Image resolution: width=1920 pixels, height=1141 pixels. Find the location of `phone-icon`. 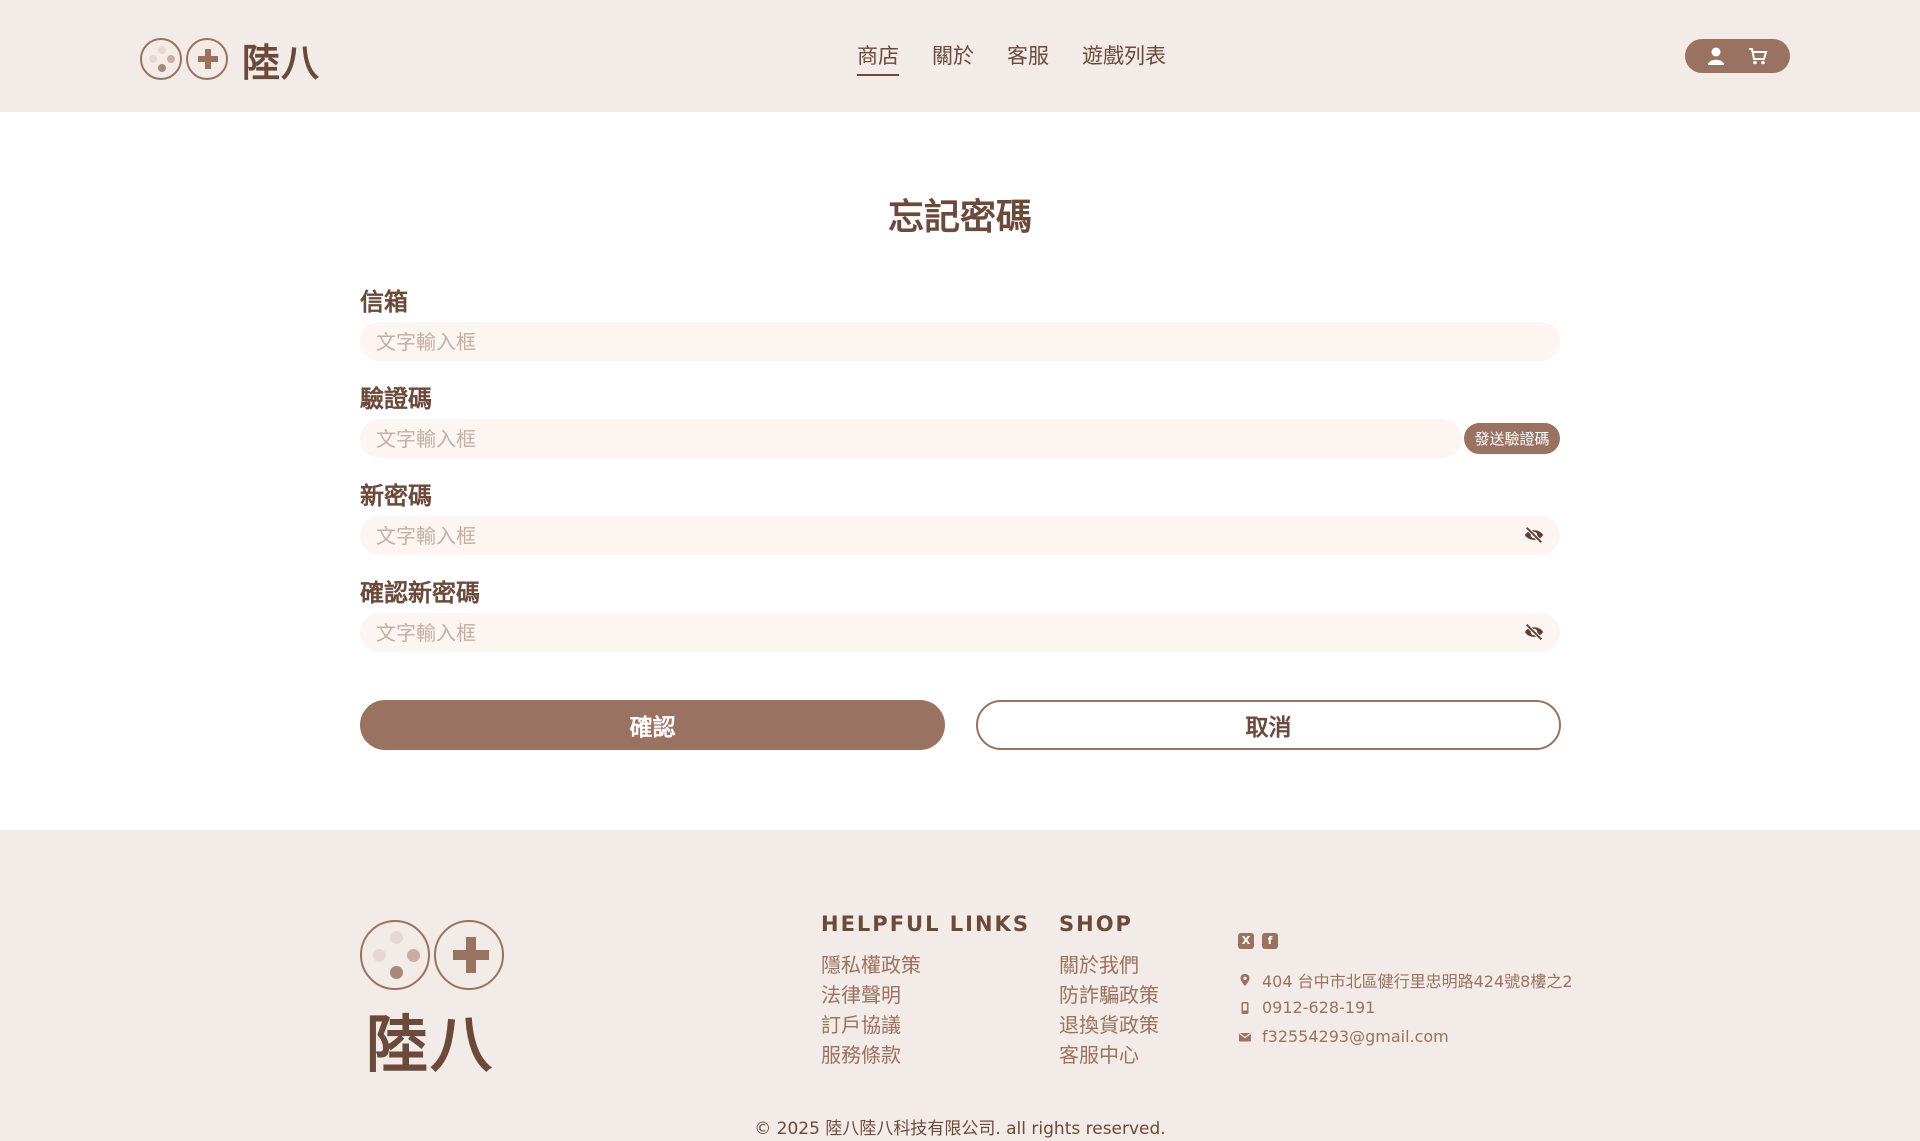

phone-icon is located at coordinates (1245, 1007).